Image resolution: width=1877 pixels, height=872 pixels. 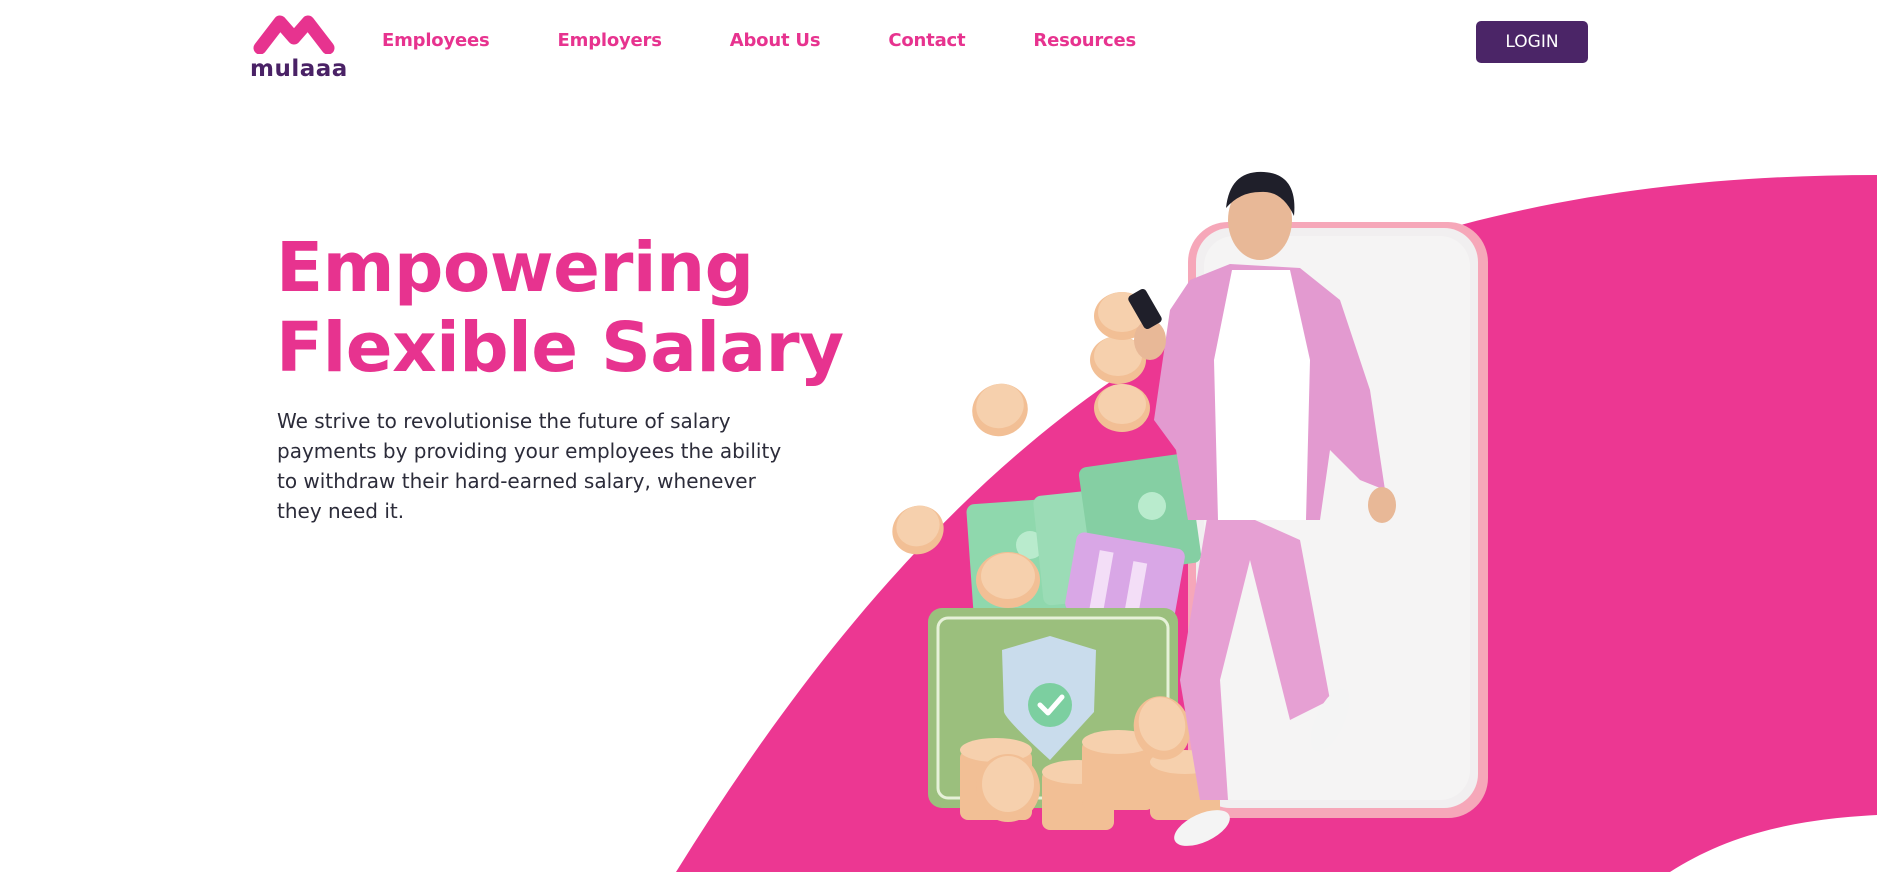 What do you see at coordinates (294, 34) in the screenshot?
I see `mulaaa-logo-icon` at bounding box center [294, 34].